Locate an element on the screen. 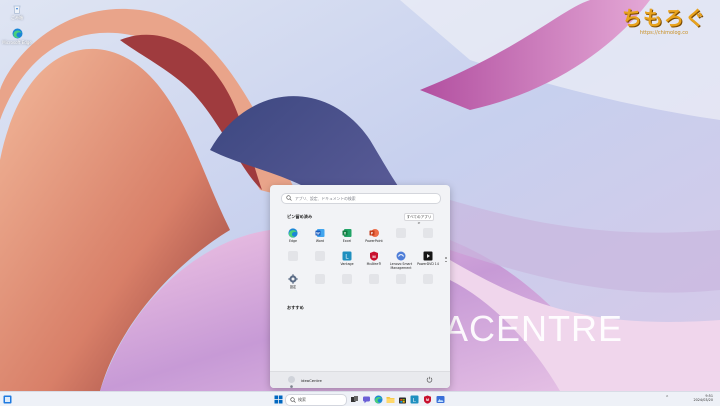 Image resolution: width=720 pixels, height=406 pixels. taskbar-search-label: 検索 is located at coordinates (302, 399).